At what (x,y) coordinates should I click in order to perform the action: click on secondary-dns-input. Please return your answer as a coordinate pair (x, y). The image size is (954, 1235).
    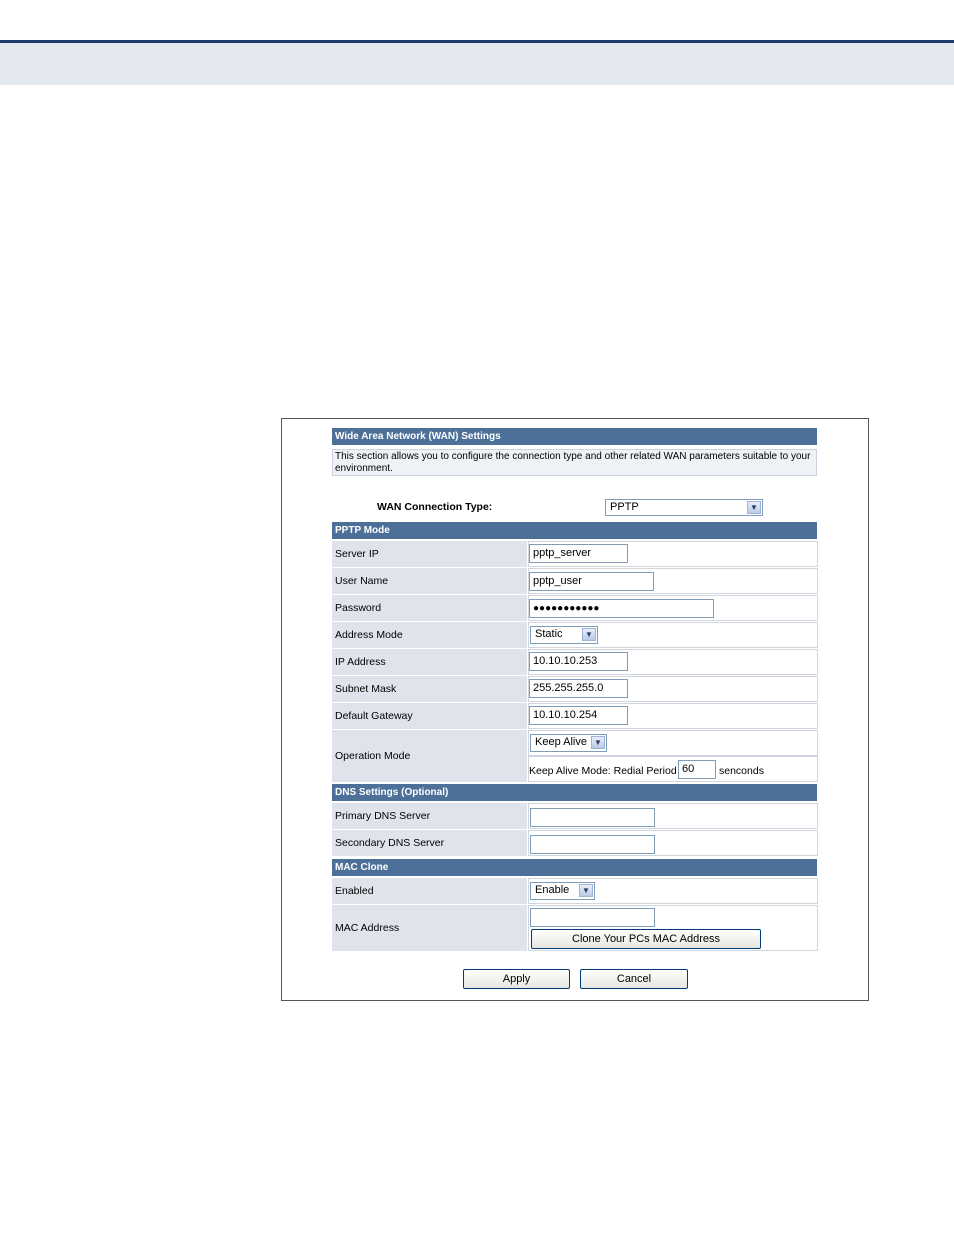
    Looking at the image, I should click on (592, 844).